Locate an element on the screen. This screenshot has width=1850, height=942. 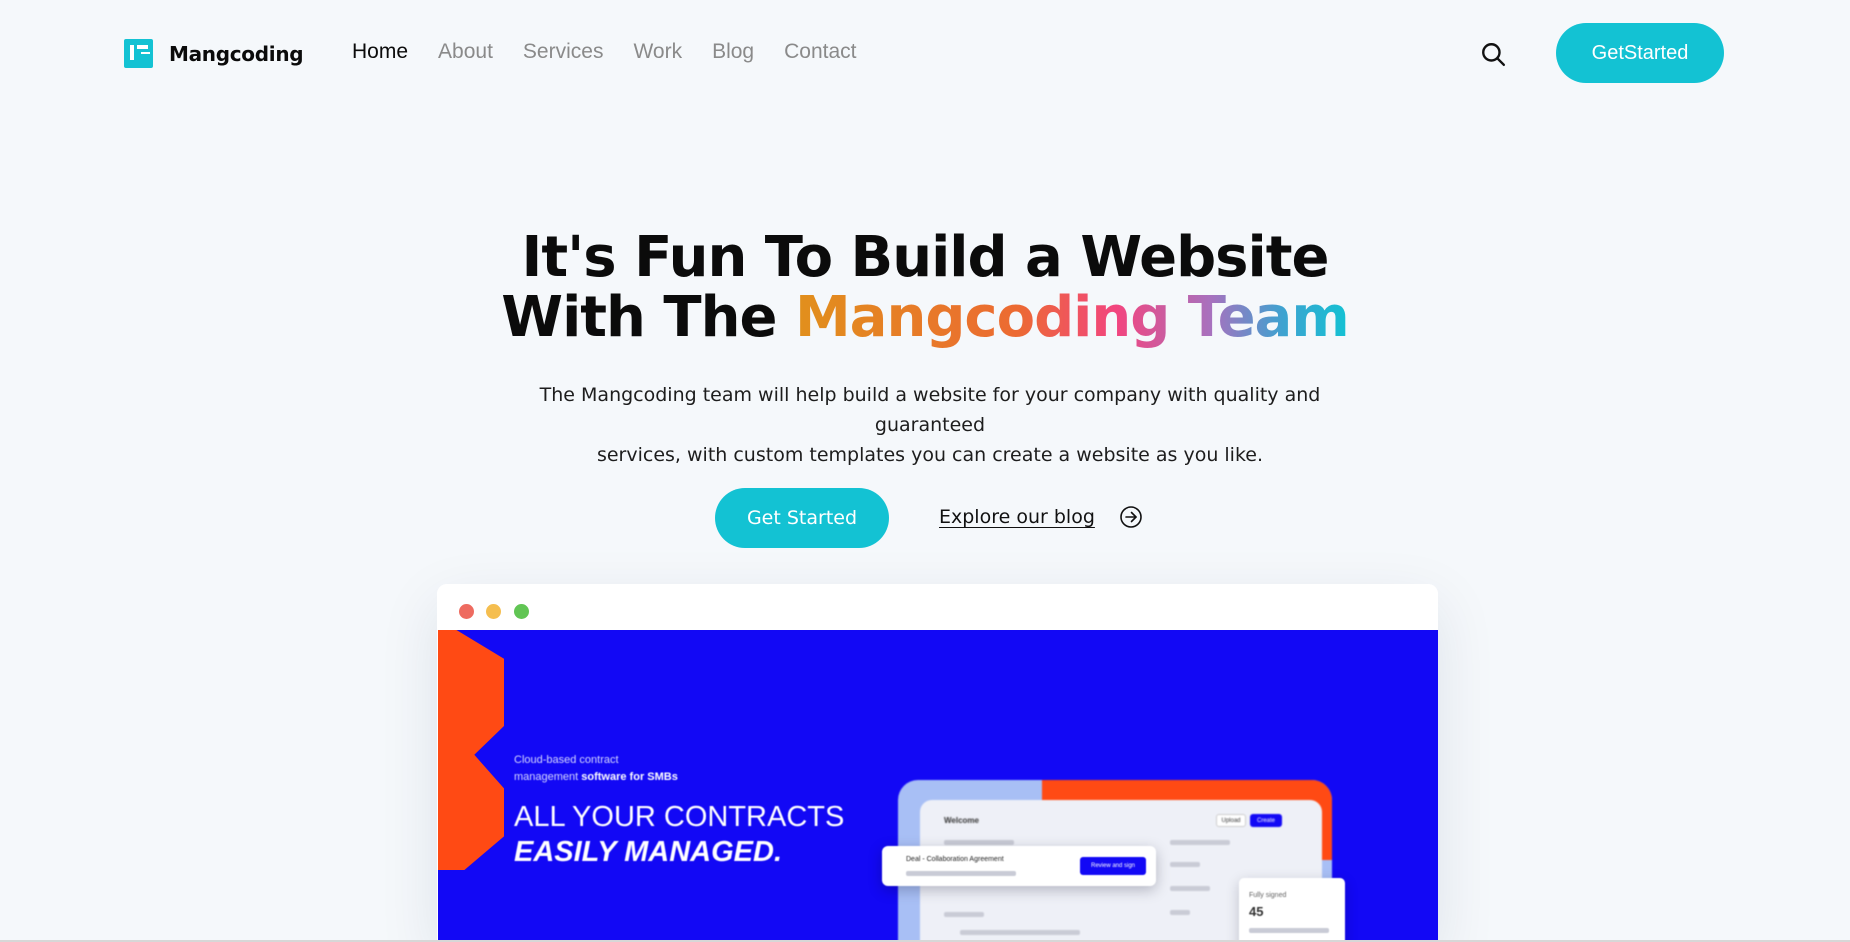
nav-item-contact: Contact is located at coordinates (820, 52).